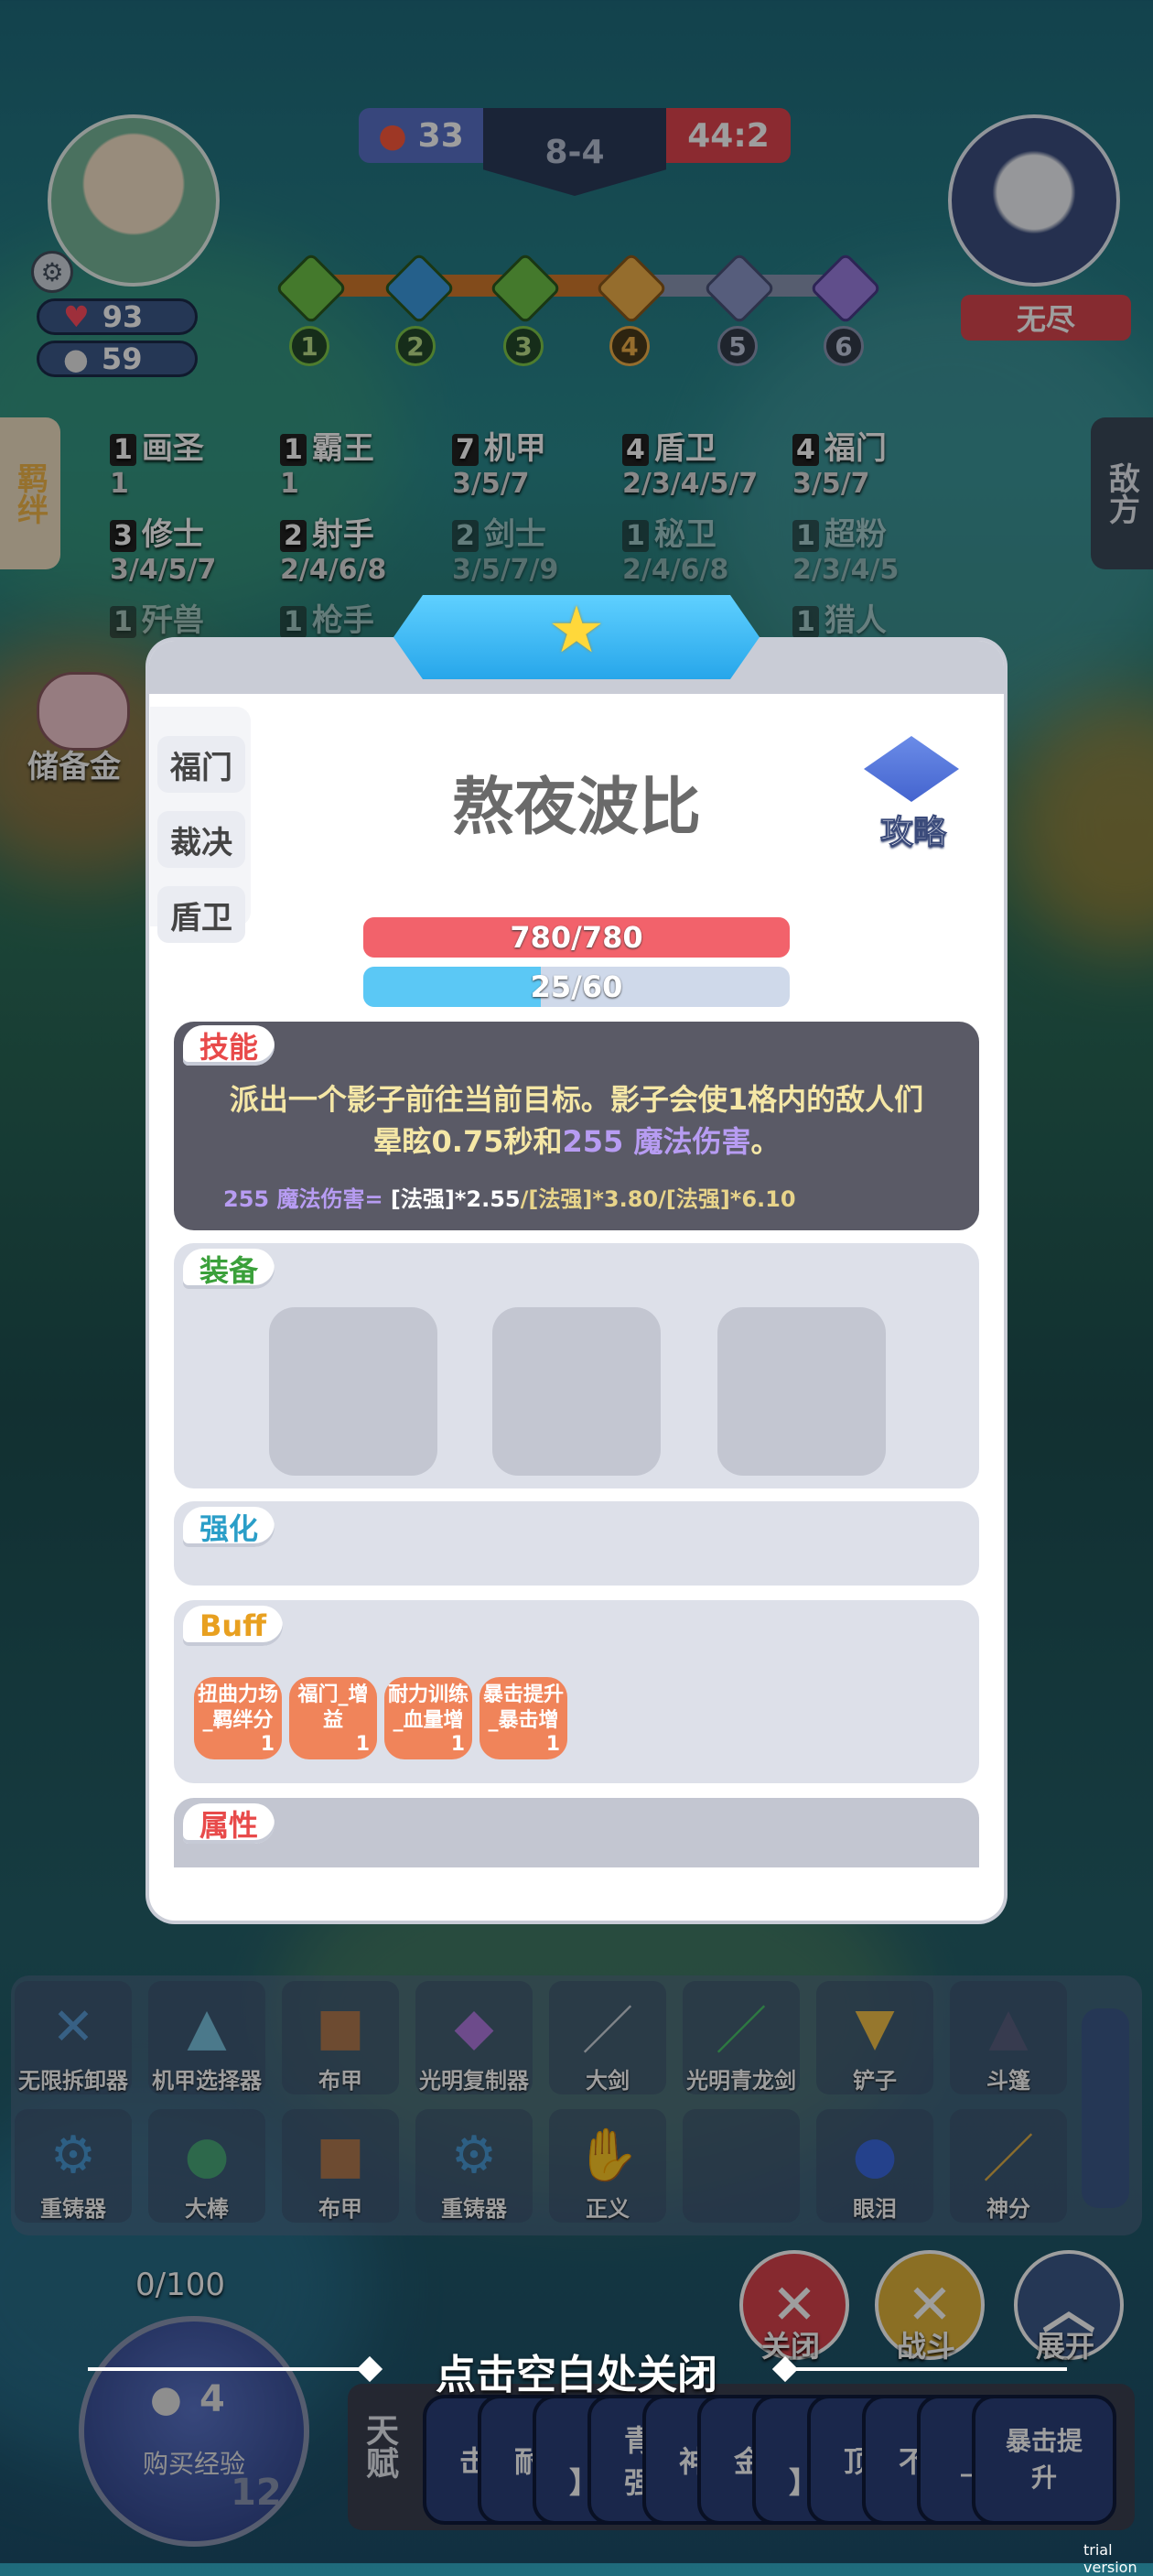  I want to click on buff-name-1: 福门_增, so click(333, 1695).